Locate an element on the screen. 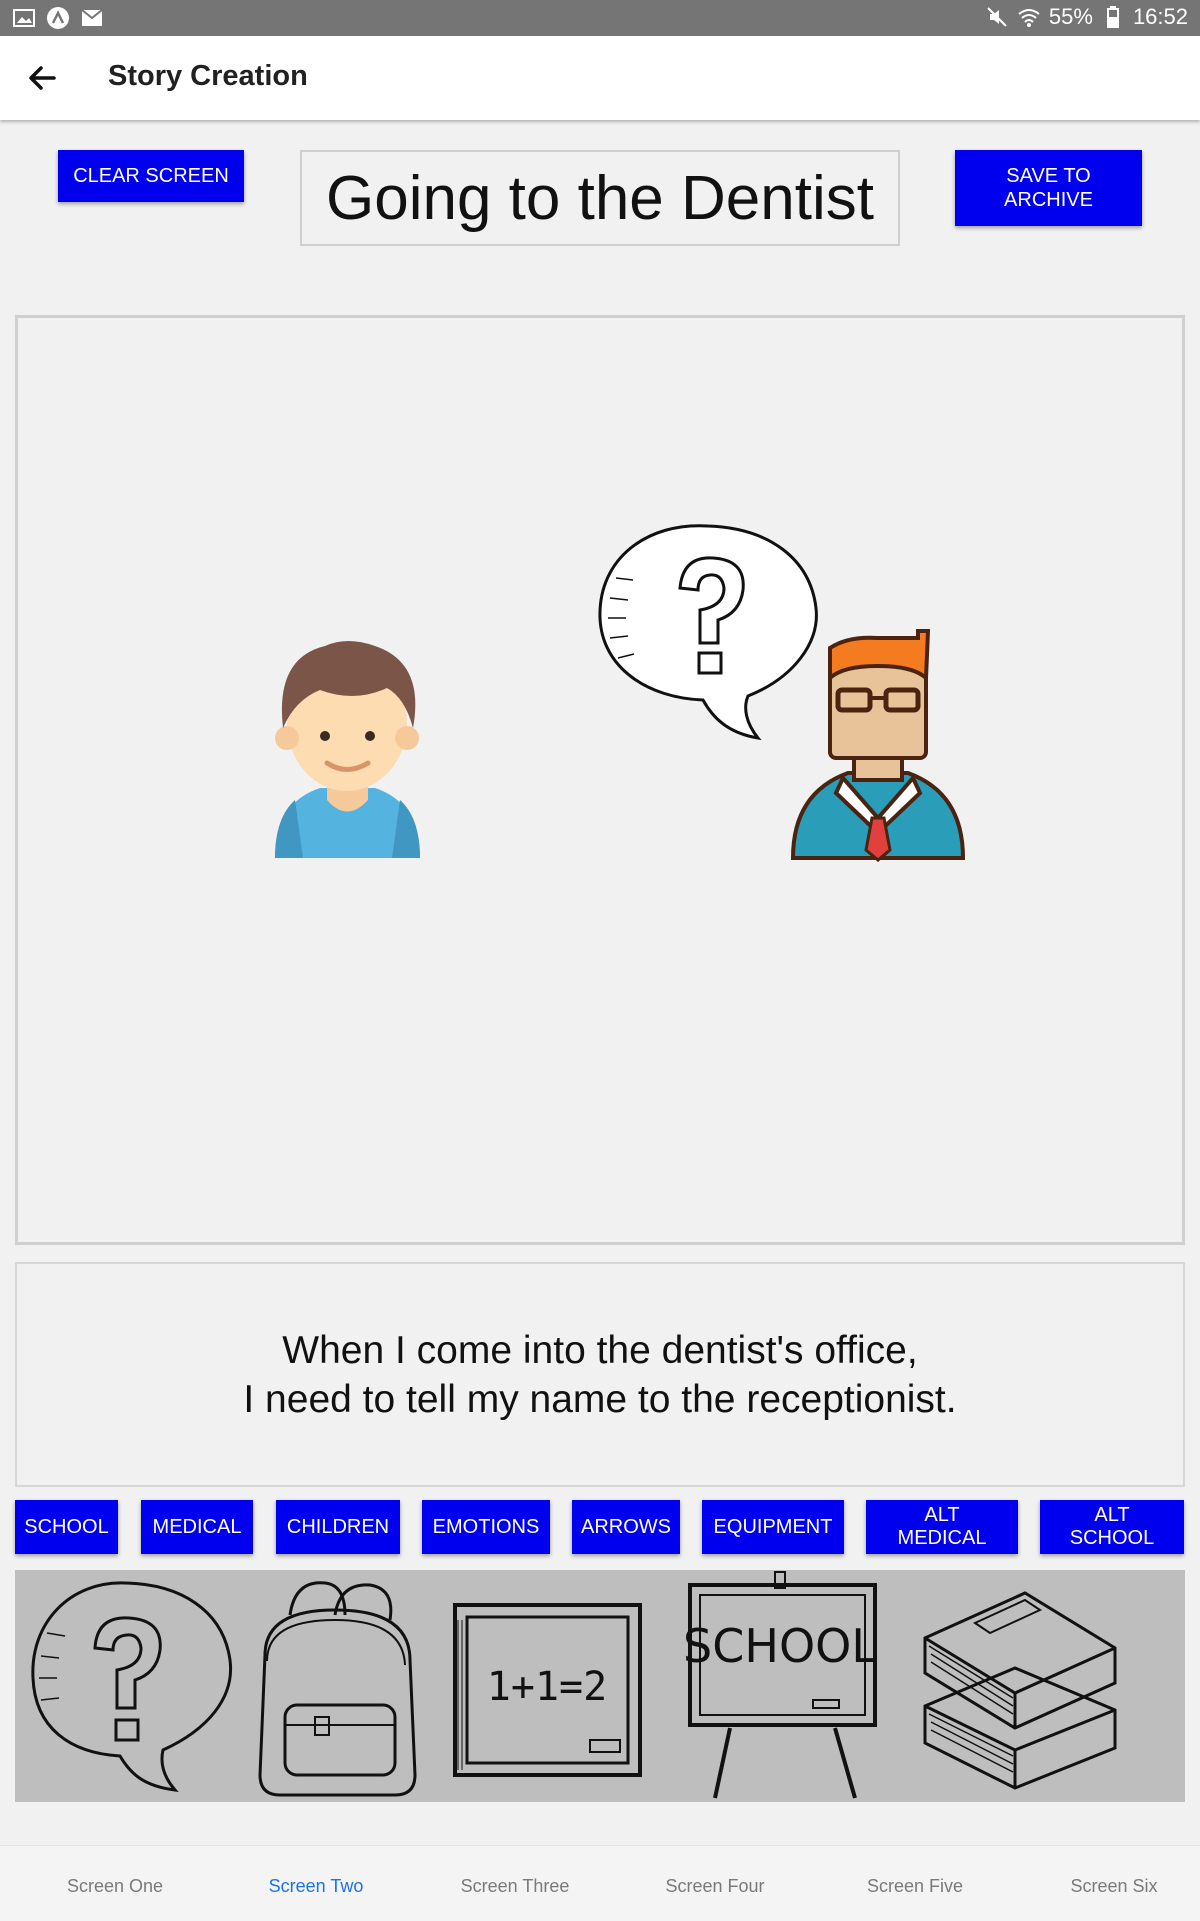  clear-screen-button: CLEAR SCREEN is located at coordinates (151, 176).